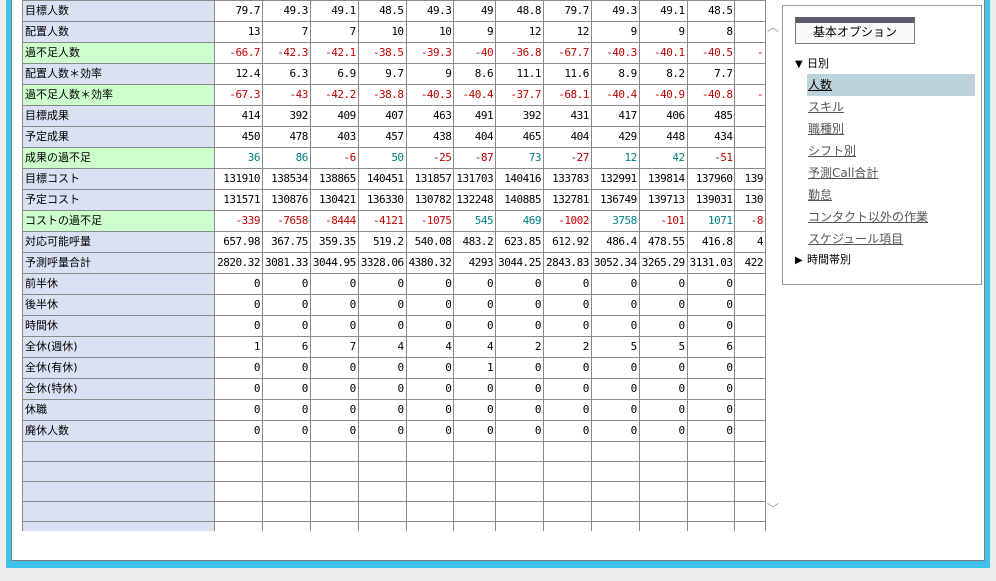 This screenshot has height=581, width=996. I want to click on table-cell: 1, so click(475, 368).